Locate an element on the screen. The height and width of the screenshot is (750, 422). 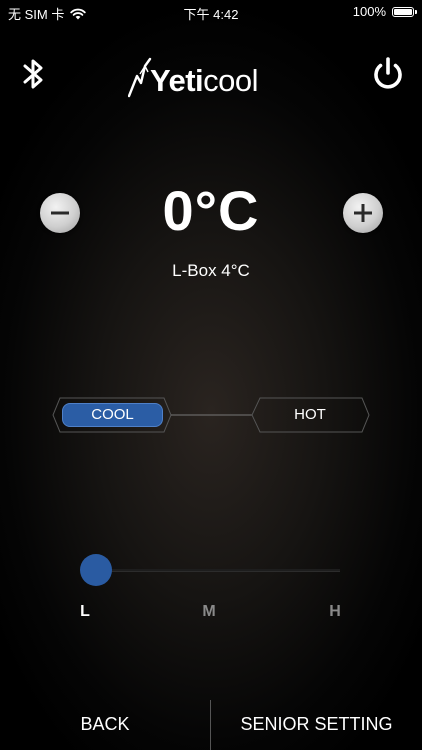
level-slider-track is located at coordinates (218, 570).